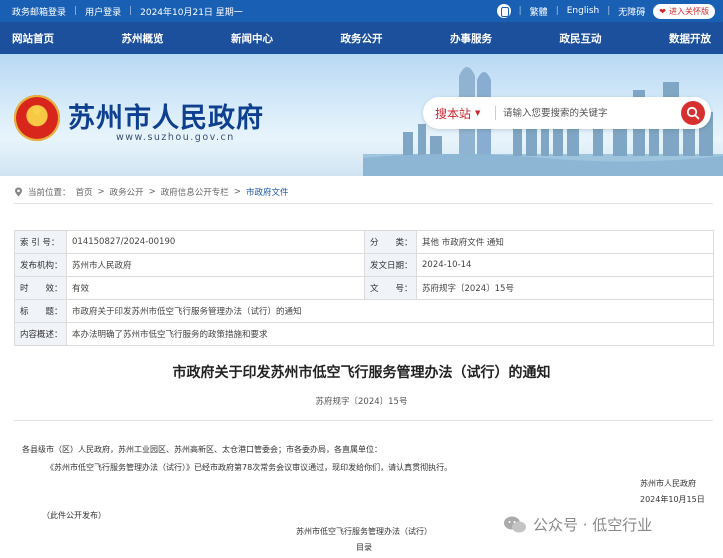  What do you see at coordinates (631, 11) in the screenshot?
I see `accessibility-link: 无障碍` at bounding box center [631, 11].